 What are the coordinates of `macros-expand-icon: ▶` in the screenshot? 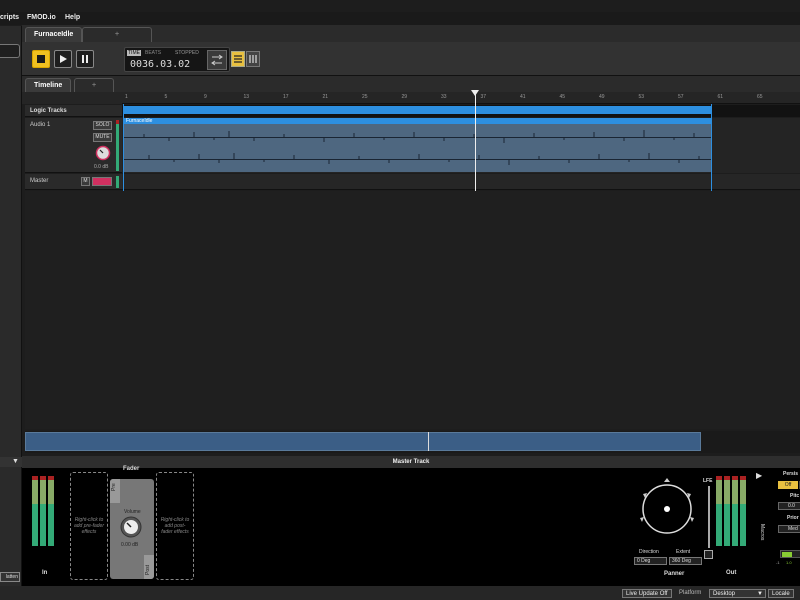 It's located at (759, 475).